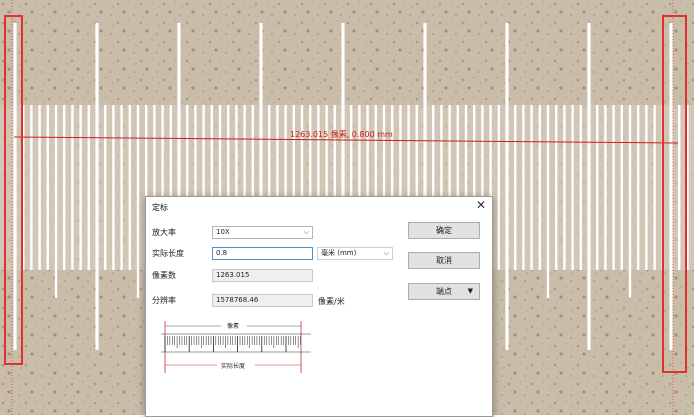 This screenshot has height=417, width=694. What do you see at coordinates (262, 275) in the screenshot?
I see `pixel-count-field: 1263.015` at bounding box center [262, 275].